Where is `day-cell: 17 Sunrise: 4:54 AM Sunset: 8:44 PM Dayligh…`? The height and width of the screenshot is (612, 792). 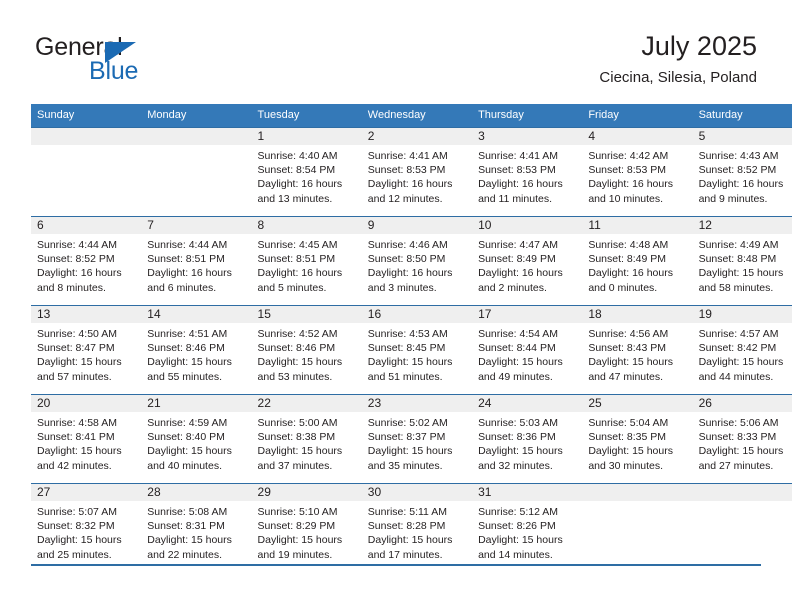
day-cell: 17 Sunrise: 4:54 AM Sunset: 8:44 PM Dayligh… is located at coordinates (527, 350).